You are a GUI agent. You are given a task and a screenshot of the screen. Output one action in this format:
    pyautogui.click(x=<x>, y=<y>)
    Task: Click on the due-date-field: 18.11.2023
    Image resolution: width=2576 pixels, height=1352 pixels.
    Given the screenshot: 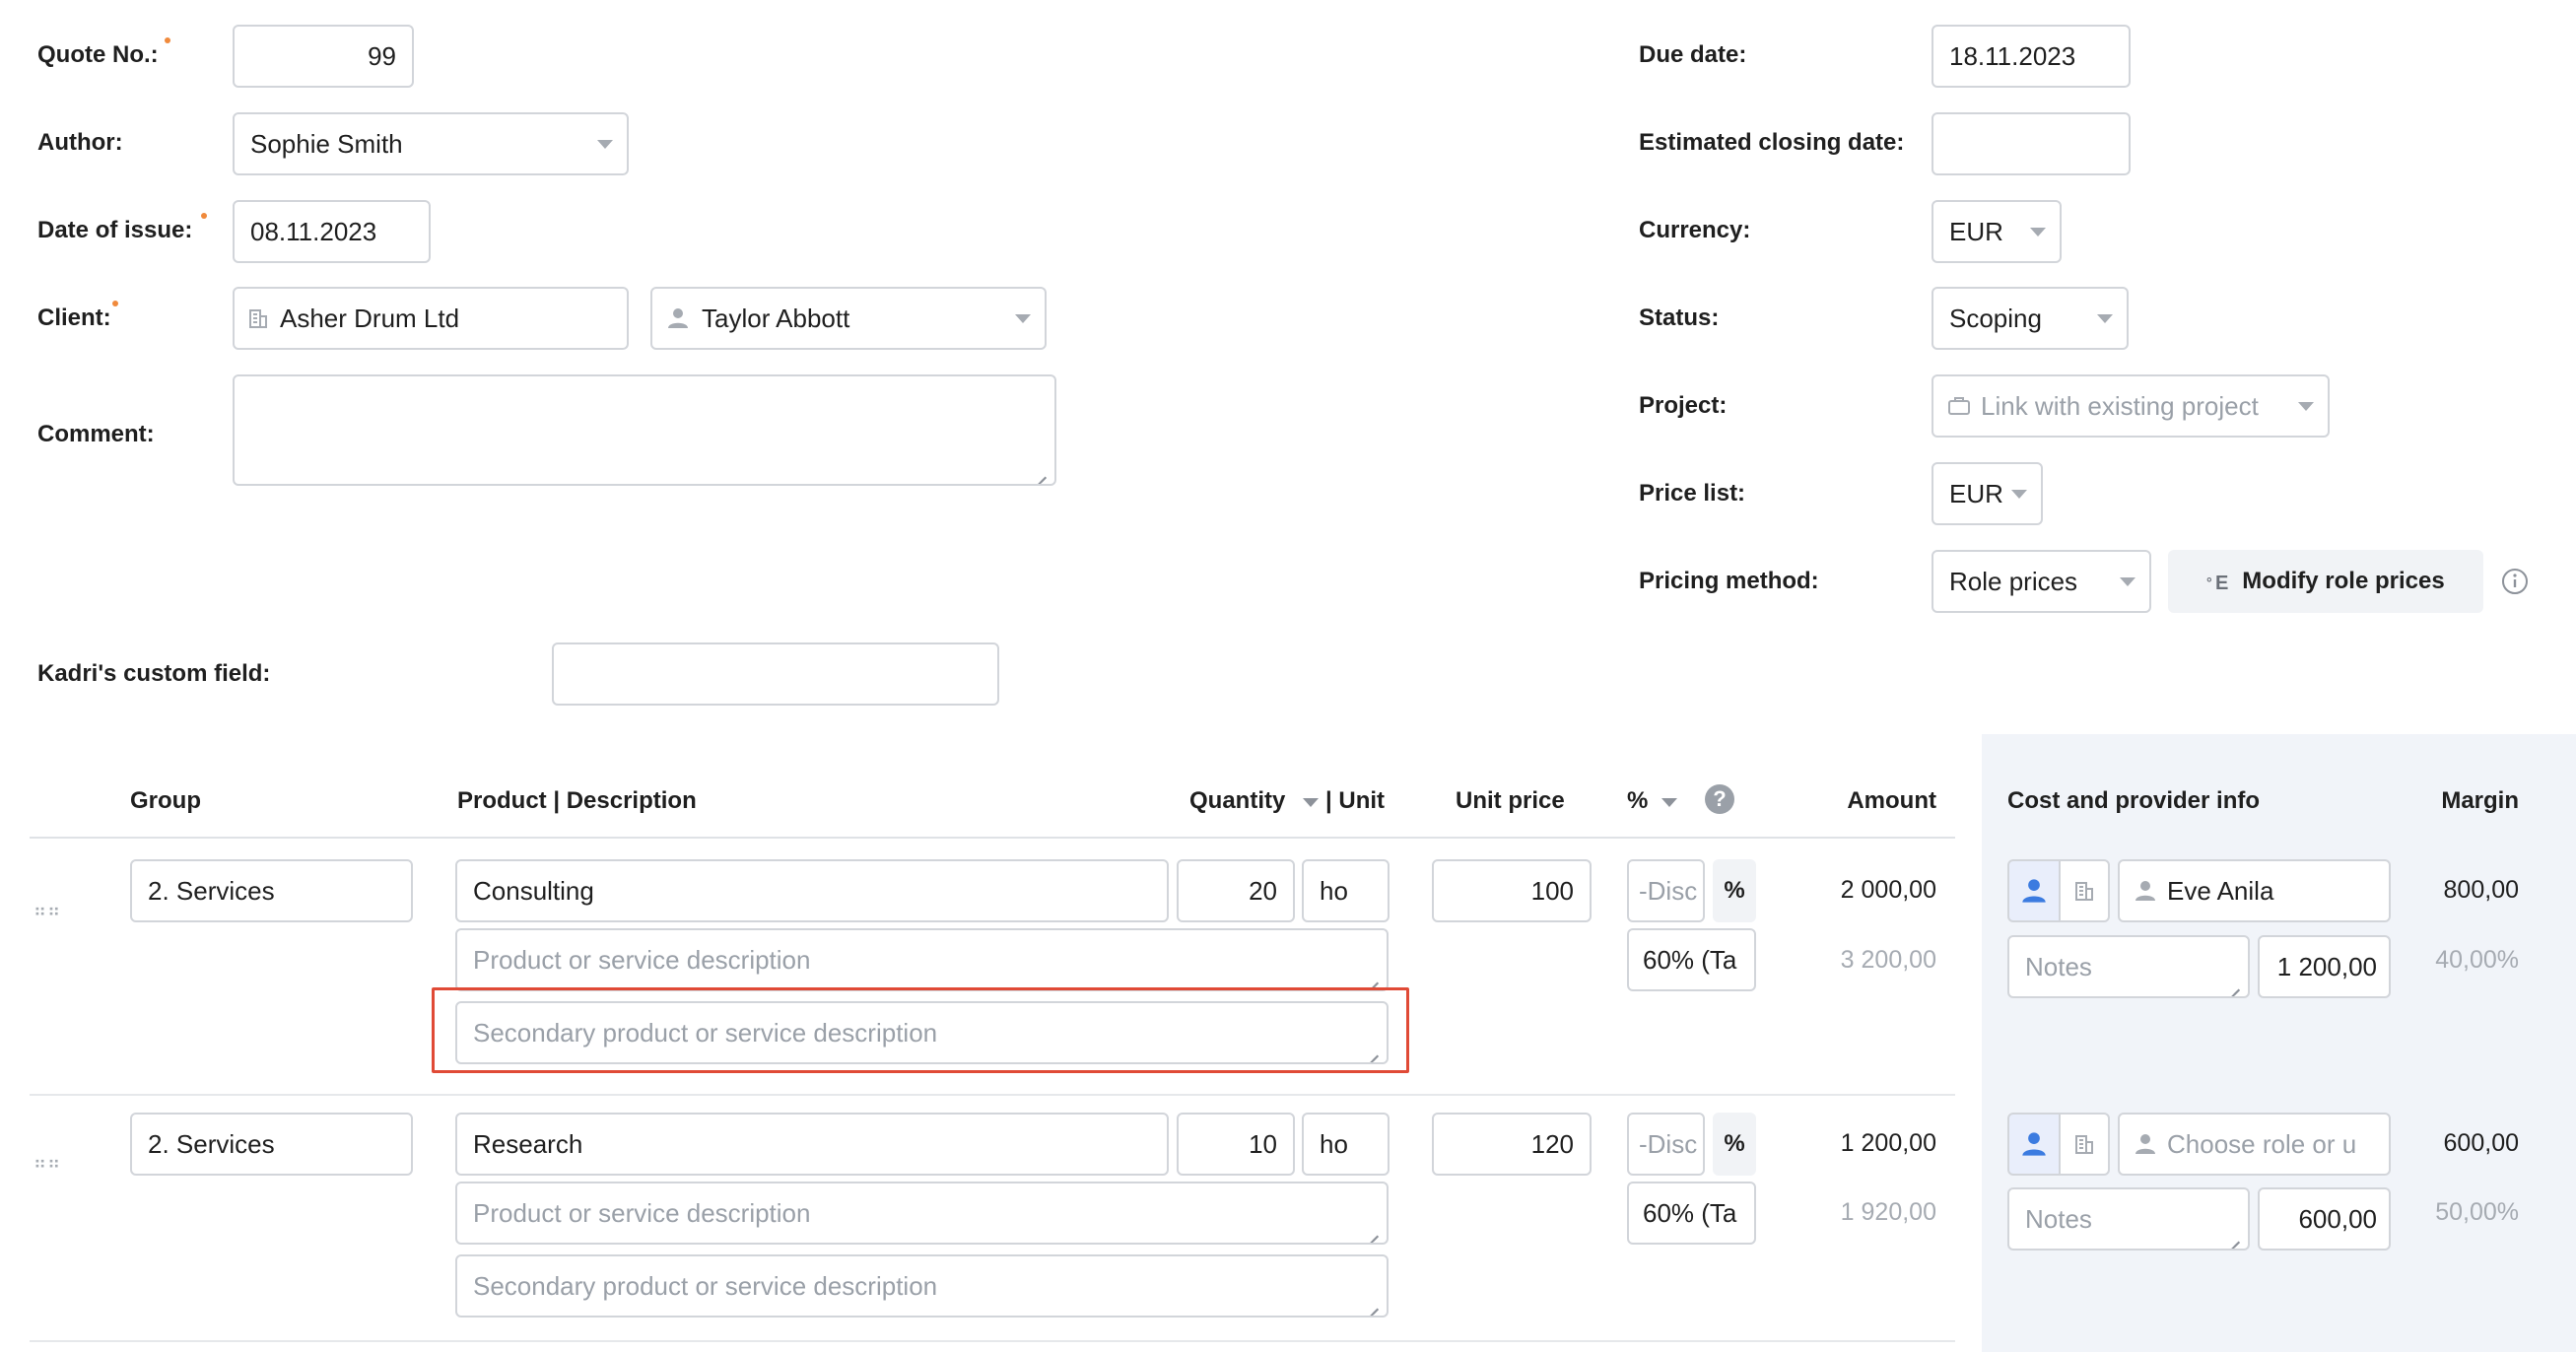 What is the action you would take?
    pyautogui.click(x=2032, y=56)
    